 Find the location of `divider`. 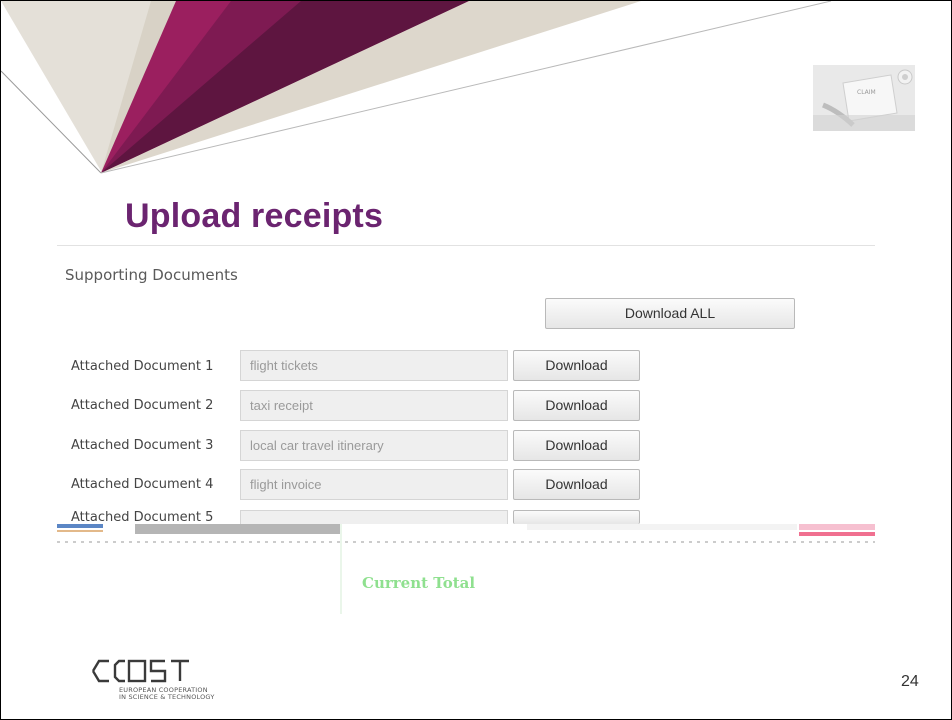

divider is located at coordinates (341, 569).